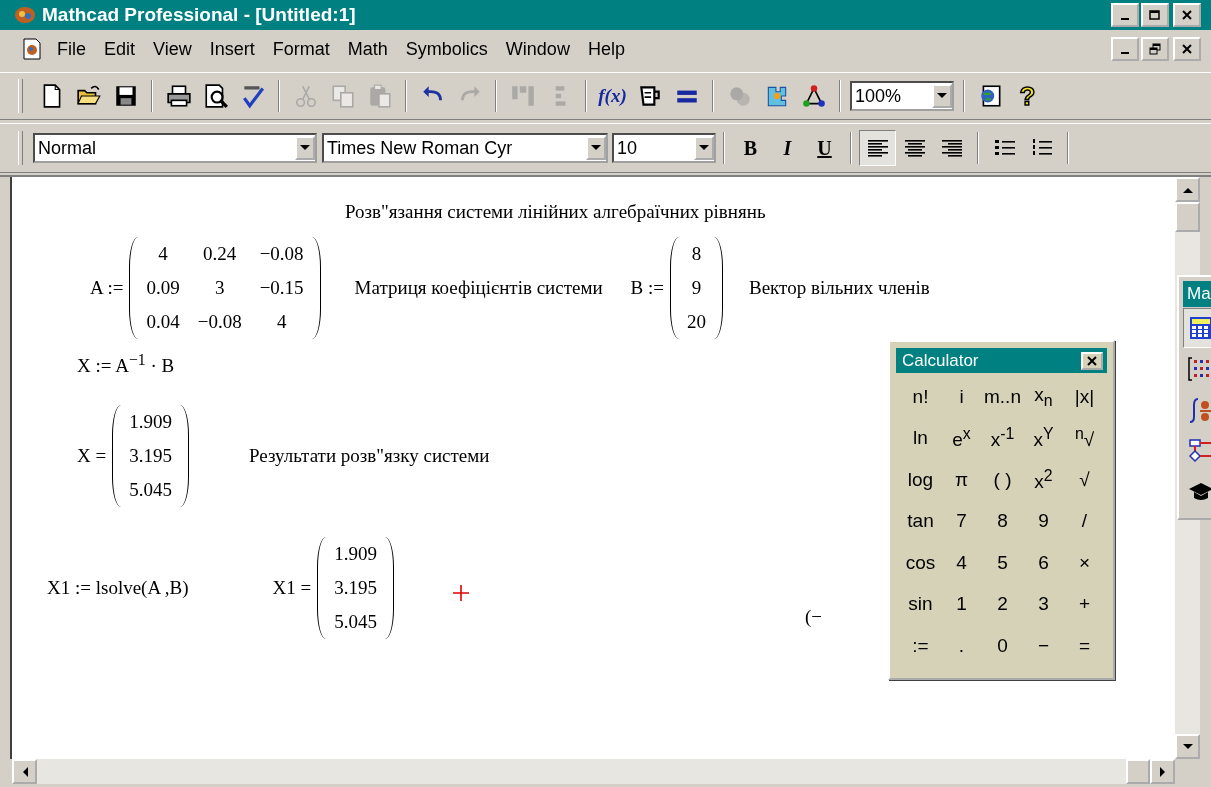 The image size is (1211, 787). Describe the element at coordinates (281, 288) in the screenshot. I see `matrix-entry: −0.15` at that location.